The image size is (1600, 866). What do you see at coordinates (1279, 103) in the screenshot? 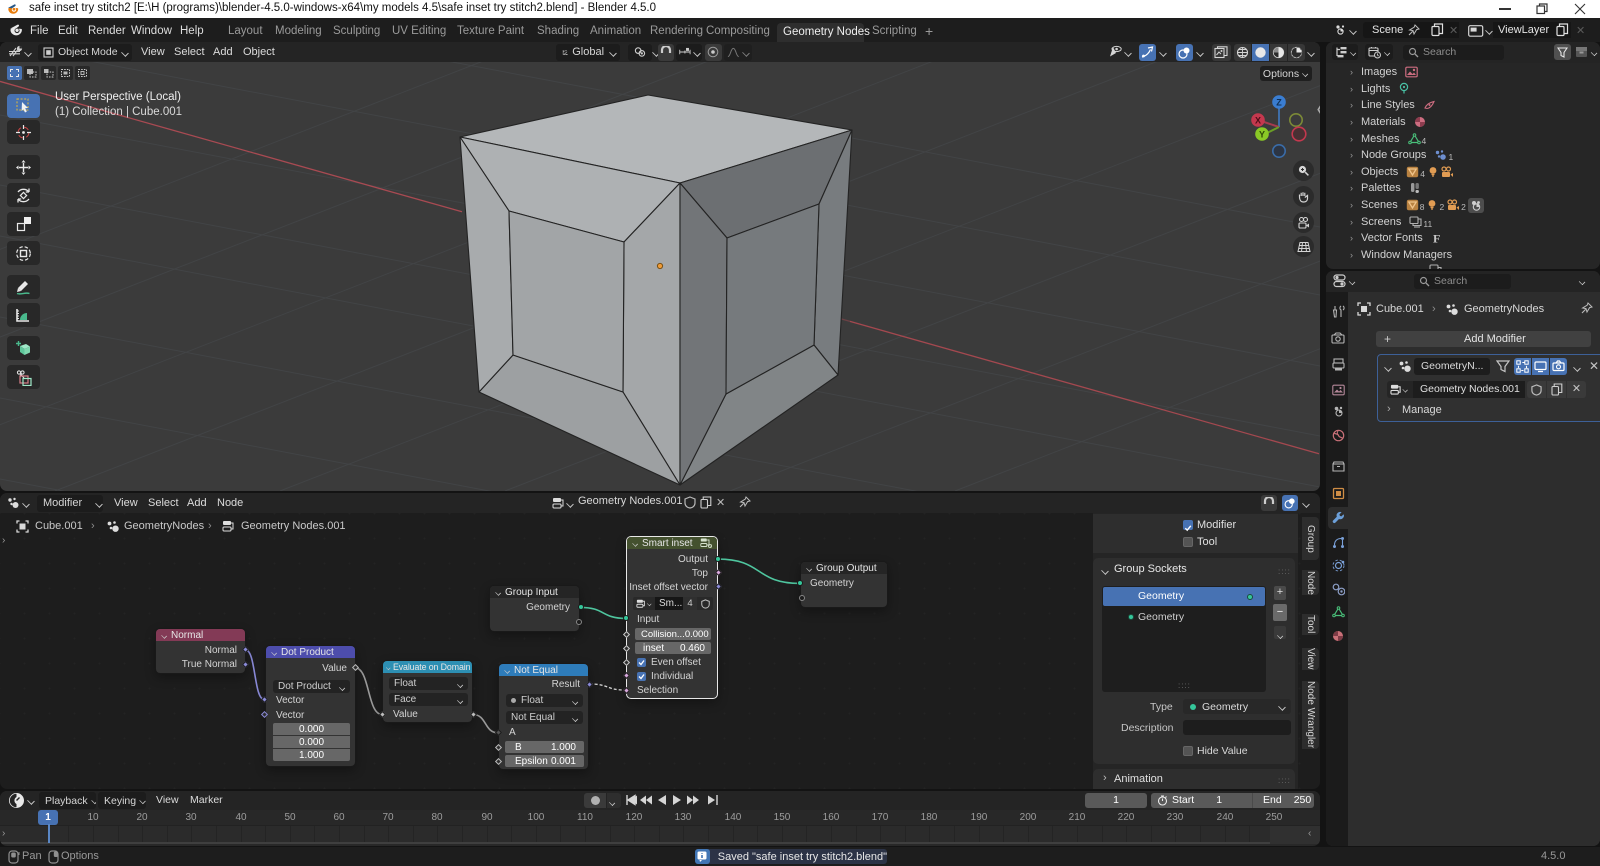
I see `svg-text: Z` at bounding box center [1279, 103].